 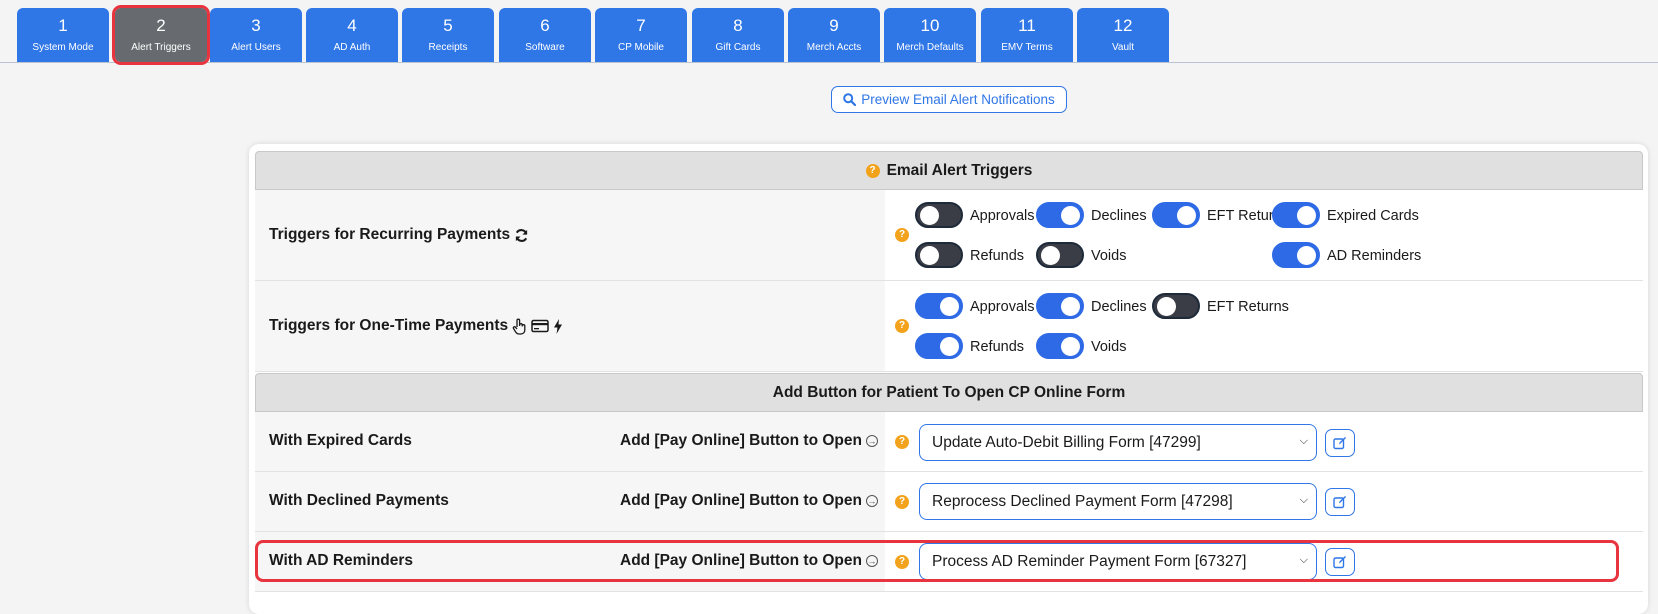 I want to click on select-value: Process AD Reminder Payment Form [67327], so click(x=1089, y=561).